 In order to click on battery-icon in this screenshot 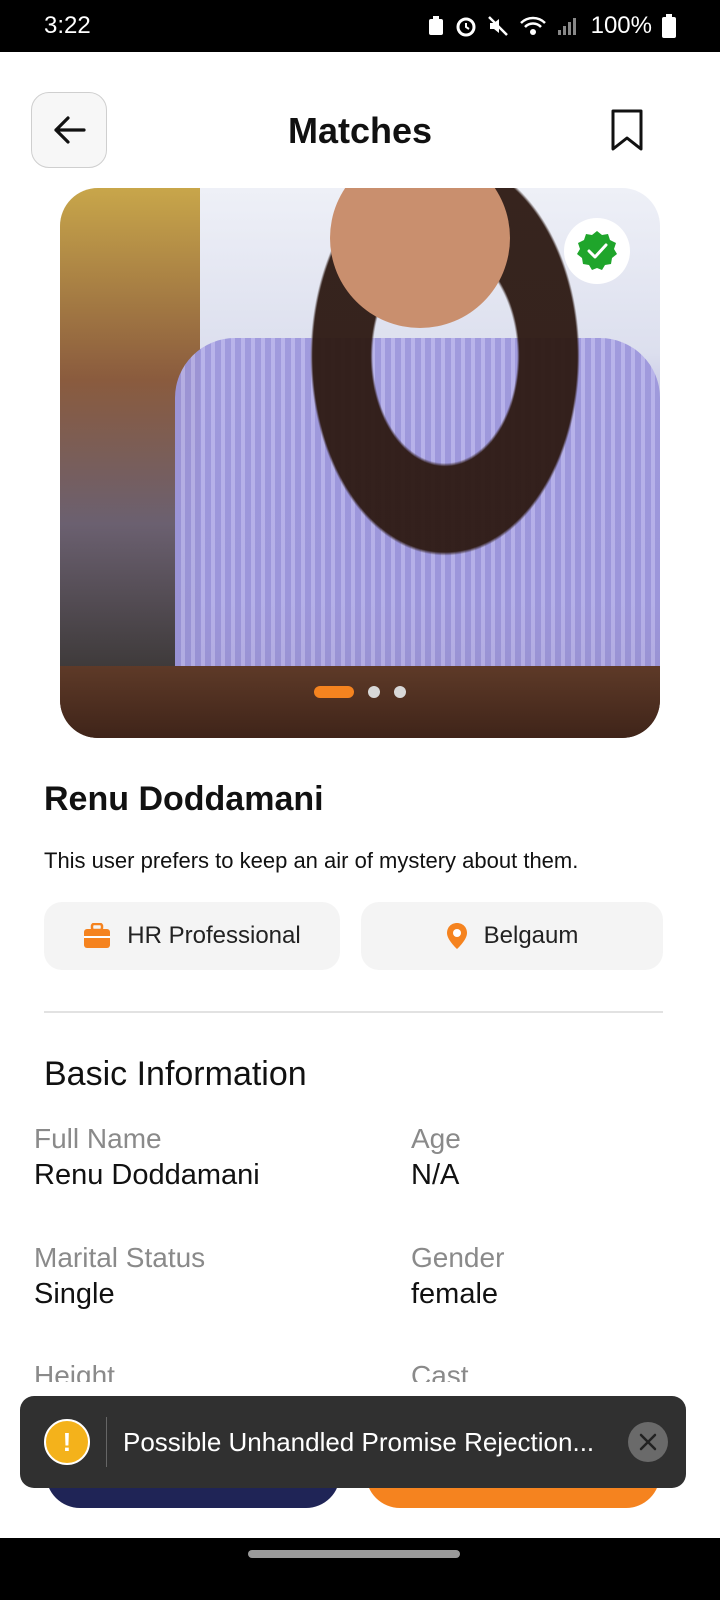, I will do `click(669, 26)`.